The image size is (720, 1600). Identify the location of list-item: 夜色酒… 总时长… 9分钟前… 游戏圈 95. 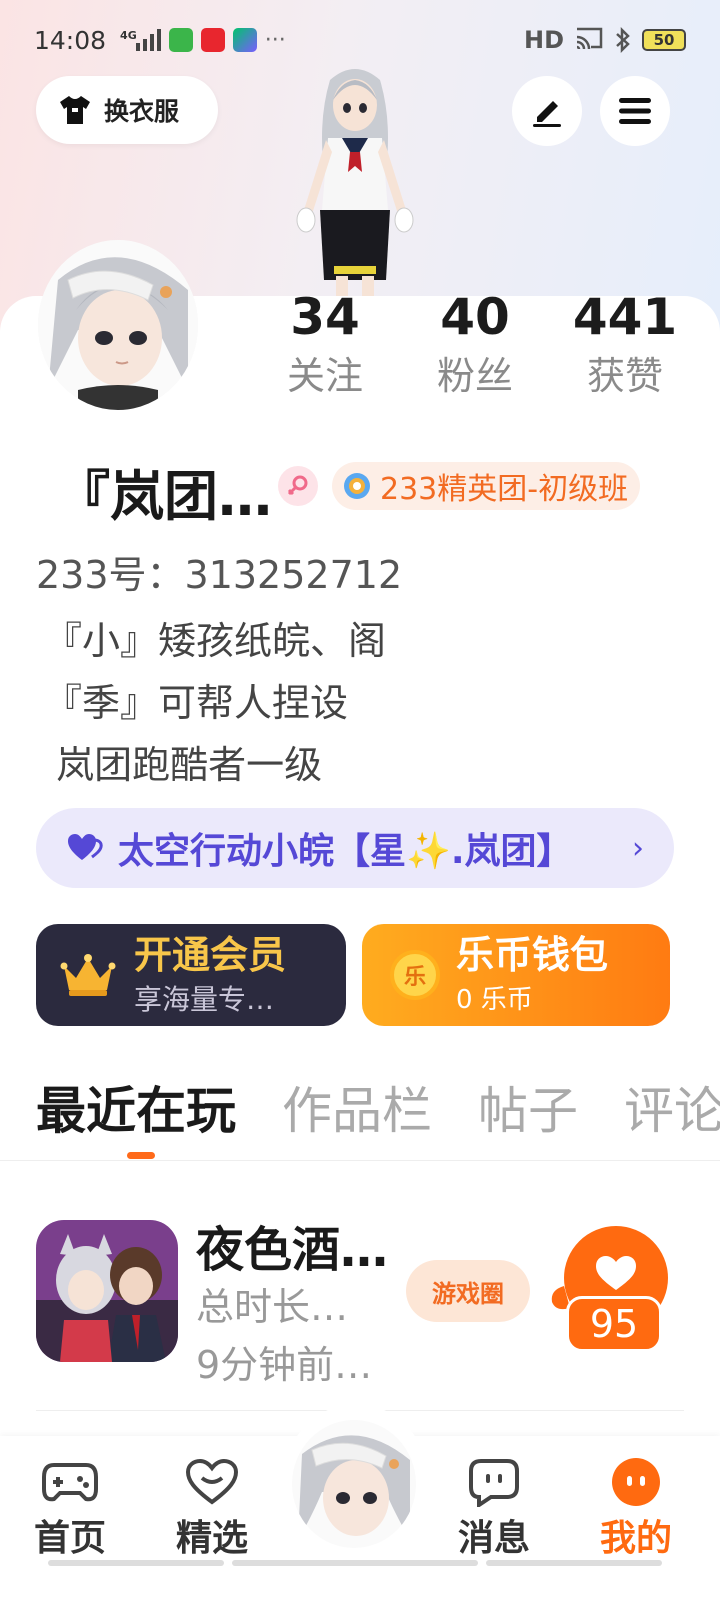
(360, 1300).